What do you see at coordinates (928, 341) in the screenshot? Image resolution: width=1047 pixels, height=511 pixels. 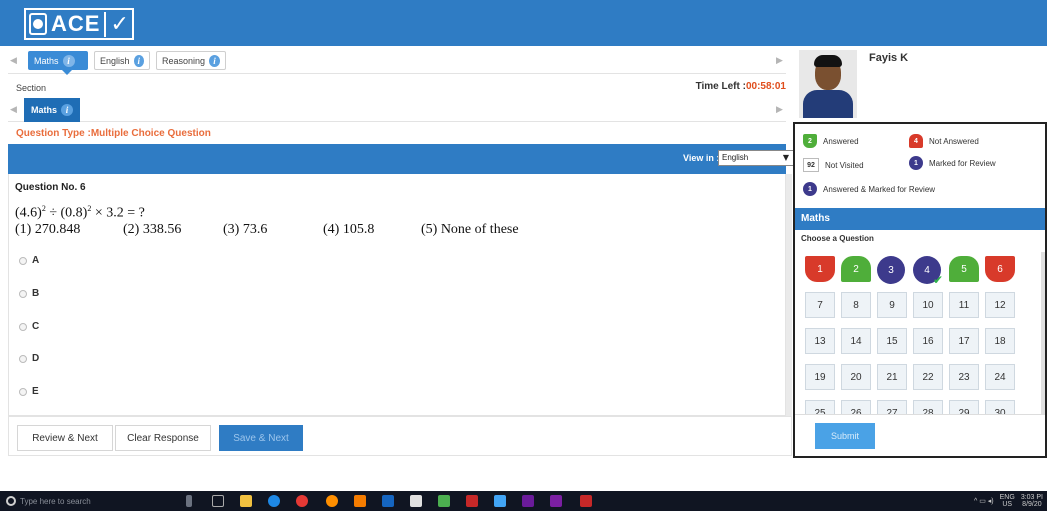 I see `question-palette-button: 16` at bounding box center [928, 341].